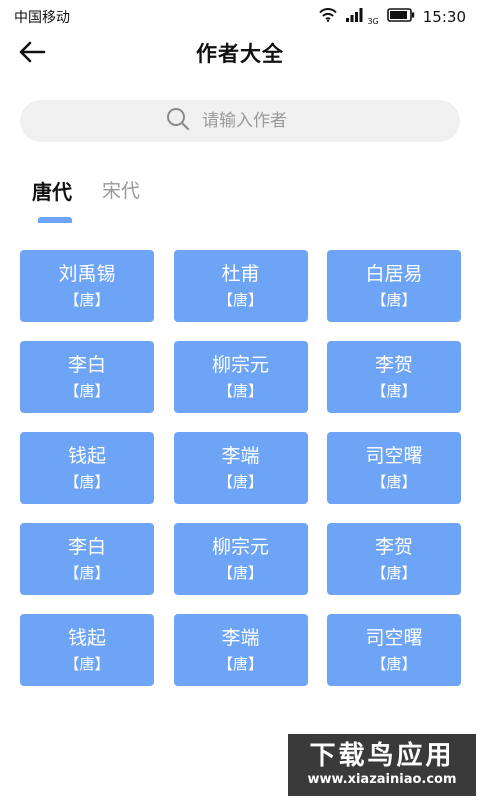 The height and width of the screenshot is (800, 480). What do you see at coordinates (87, 274) in the screenshot?
I see `author-name: 刘禹锡` at bounding box center [87, 274].